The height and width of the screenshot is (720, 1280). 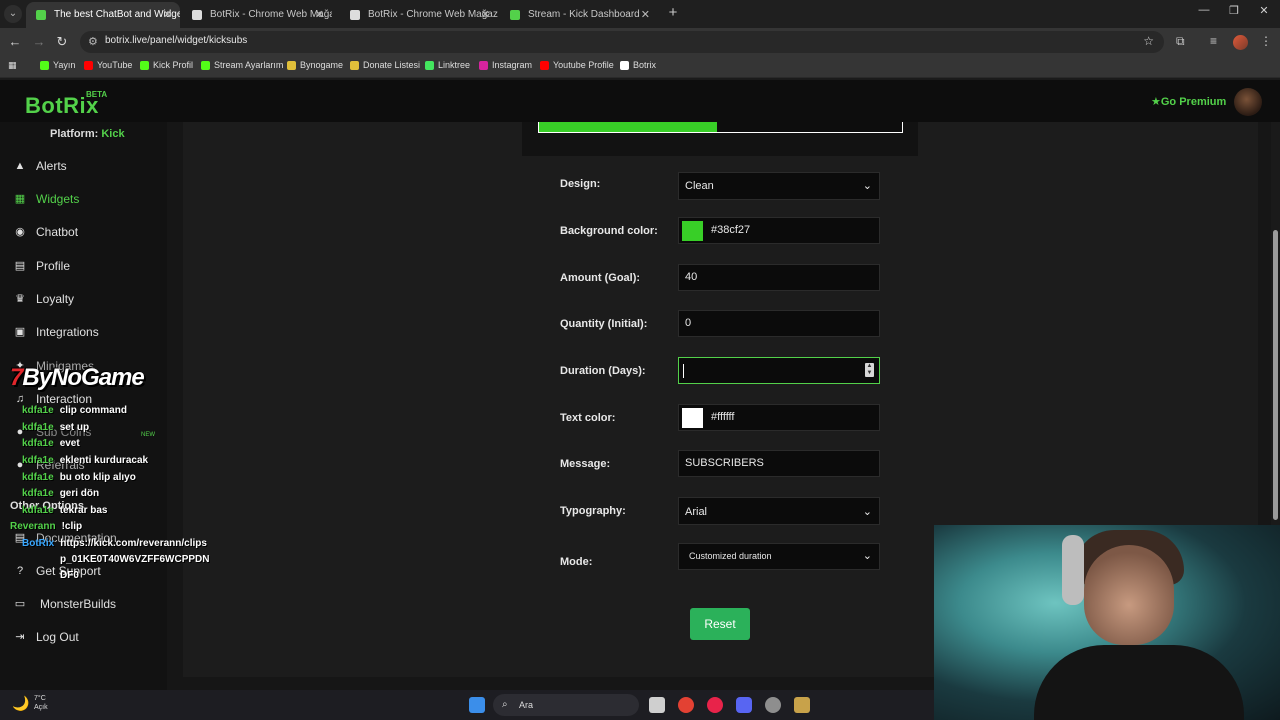 What do you see at coordinates (103, 15) in the screenshot?
I see `browser-tab: The best ChatBot and Widgets ✕` at bounding box center [103, 15].